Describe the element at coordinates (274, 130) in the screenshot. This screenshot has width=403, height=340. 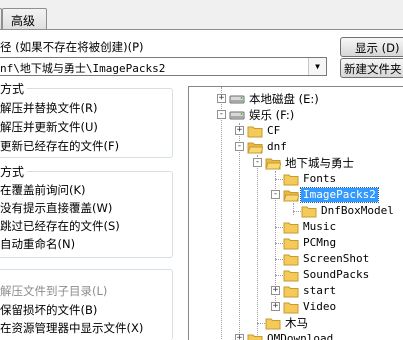
I see `tree-node-label: CF` at that location.